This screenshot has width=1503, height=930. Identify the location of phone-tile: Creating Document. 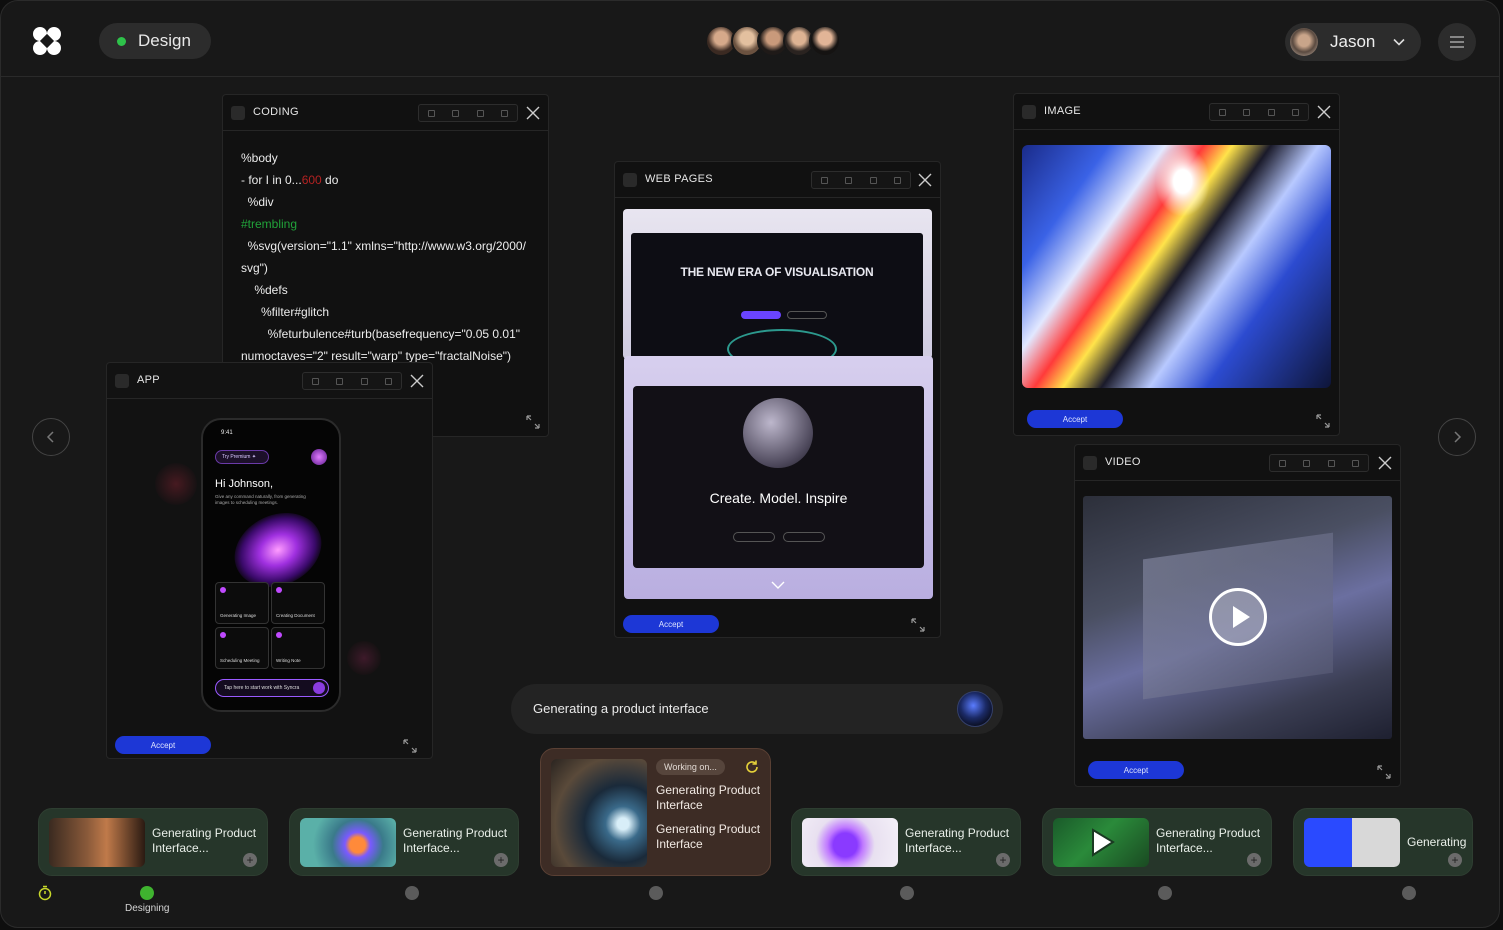
(298, 603).